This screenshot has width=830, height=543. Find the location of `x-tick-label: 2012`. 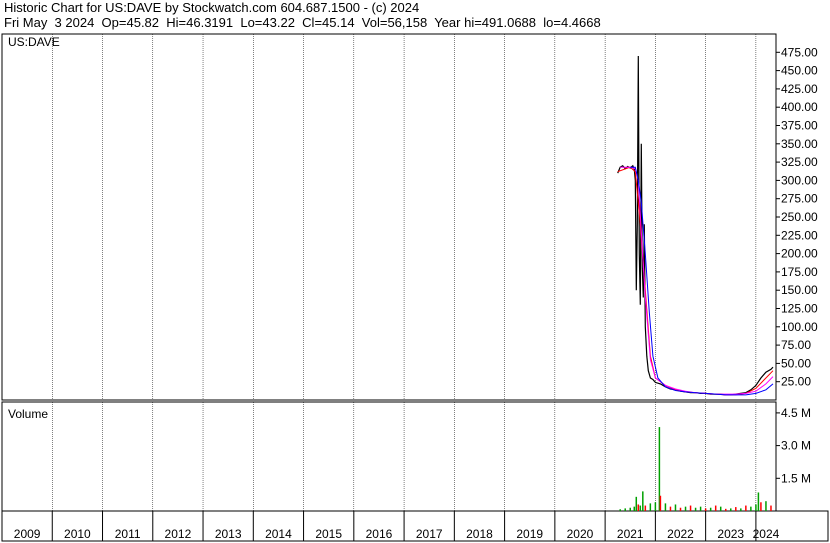

x-tick-label: 2012 is located at coordinates (178, 534).